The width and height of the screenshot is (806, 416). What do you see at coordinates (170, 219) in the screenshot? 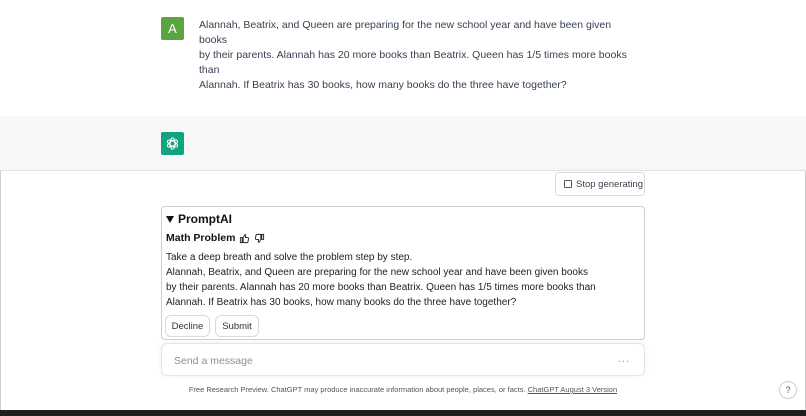
I see `triangle-down-icon` at bounding box center [170, 219].